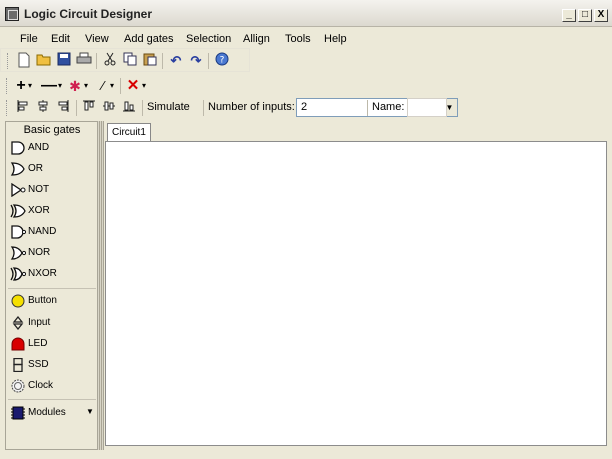  Describe the element at coordinates (569, 15) in the screenshot. I see `minimize-button: _` at that location.